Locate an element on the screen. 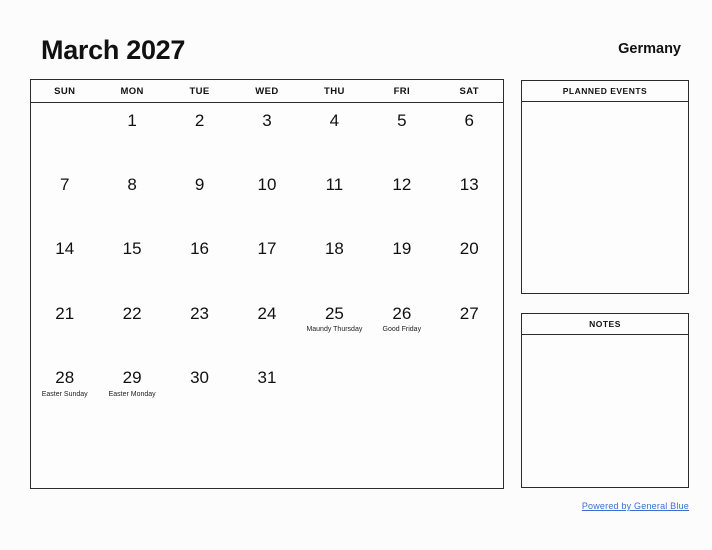 Image resolution: width=712 pixels, height=550 pixels. holiday-label: Easter Monday is located at coordinates (132, 394).